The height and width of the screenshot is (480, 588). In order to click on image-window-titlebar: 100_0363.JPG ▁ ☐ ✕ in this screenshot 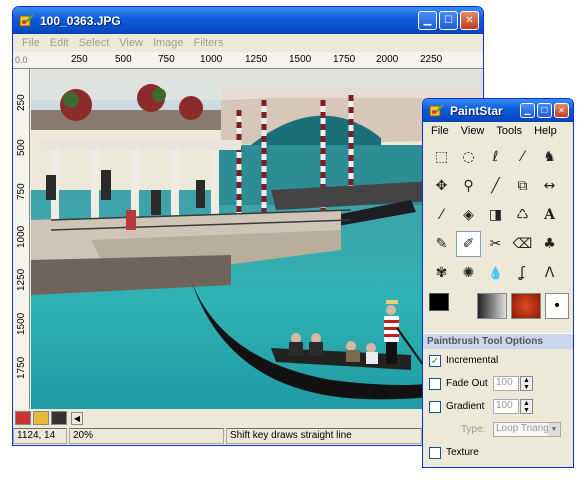, I will do `click(248, 20)`.